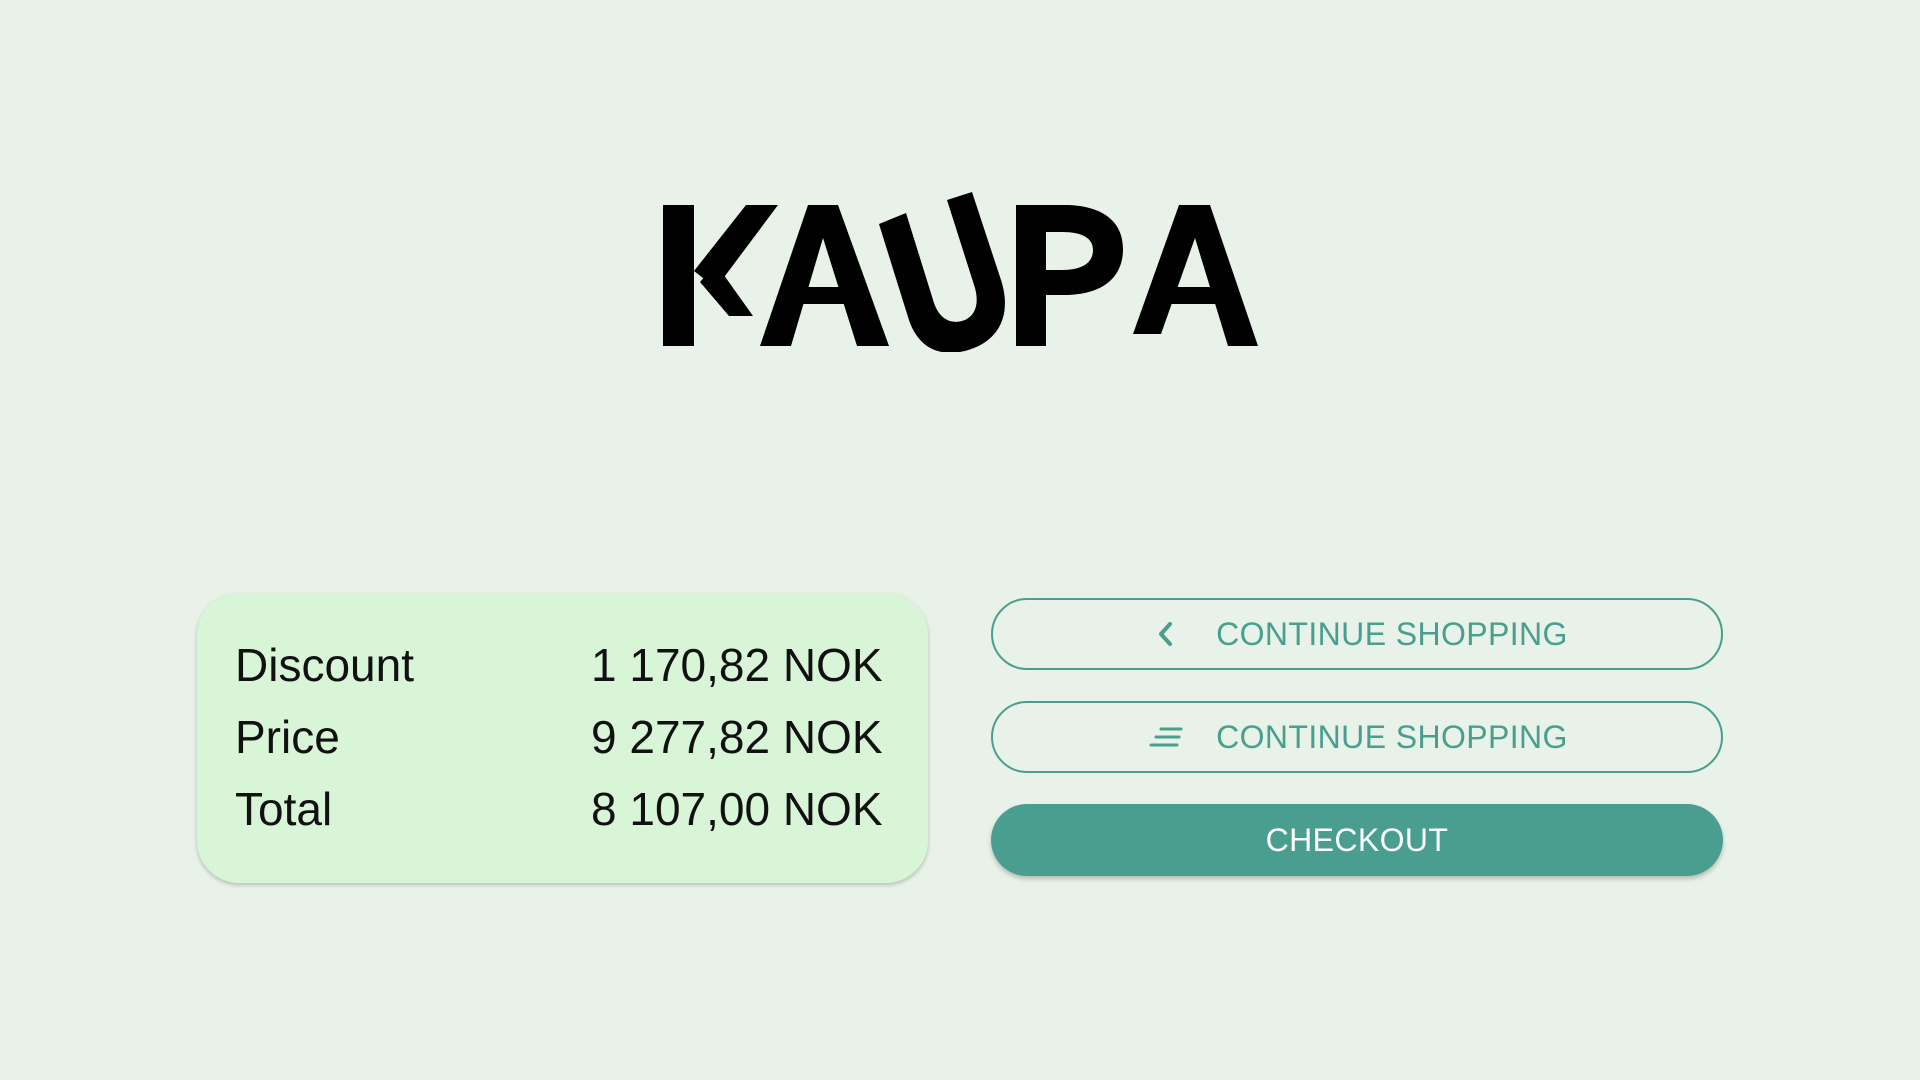  Describe the element at coordinates (737, 737) in the screenshot. I see `price-value: 9 277,82 NOK` at that location.